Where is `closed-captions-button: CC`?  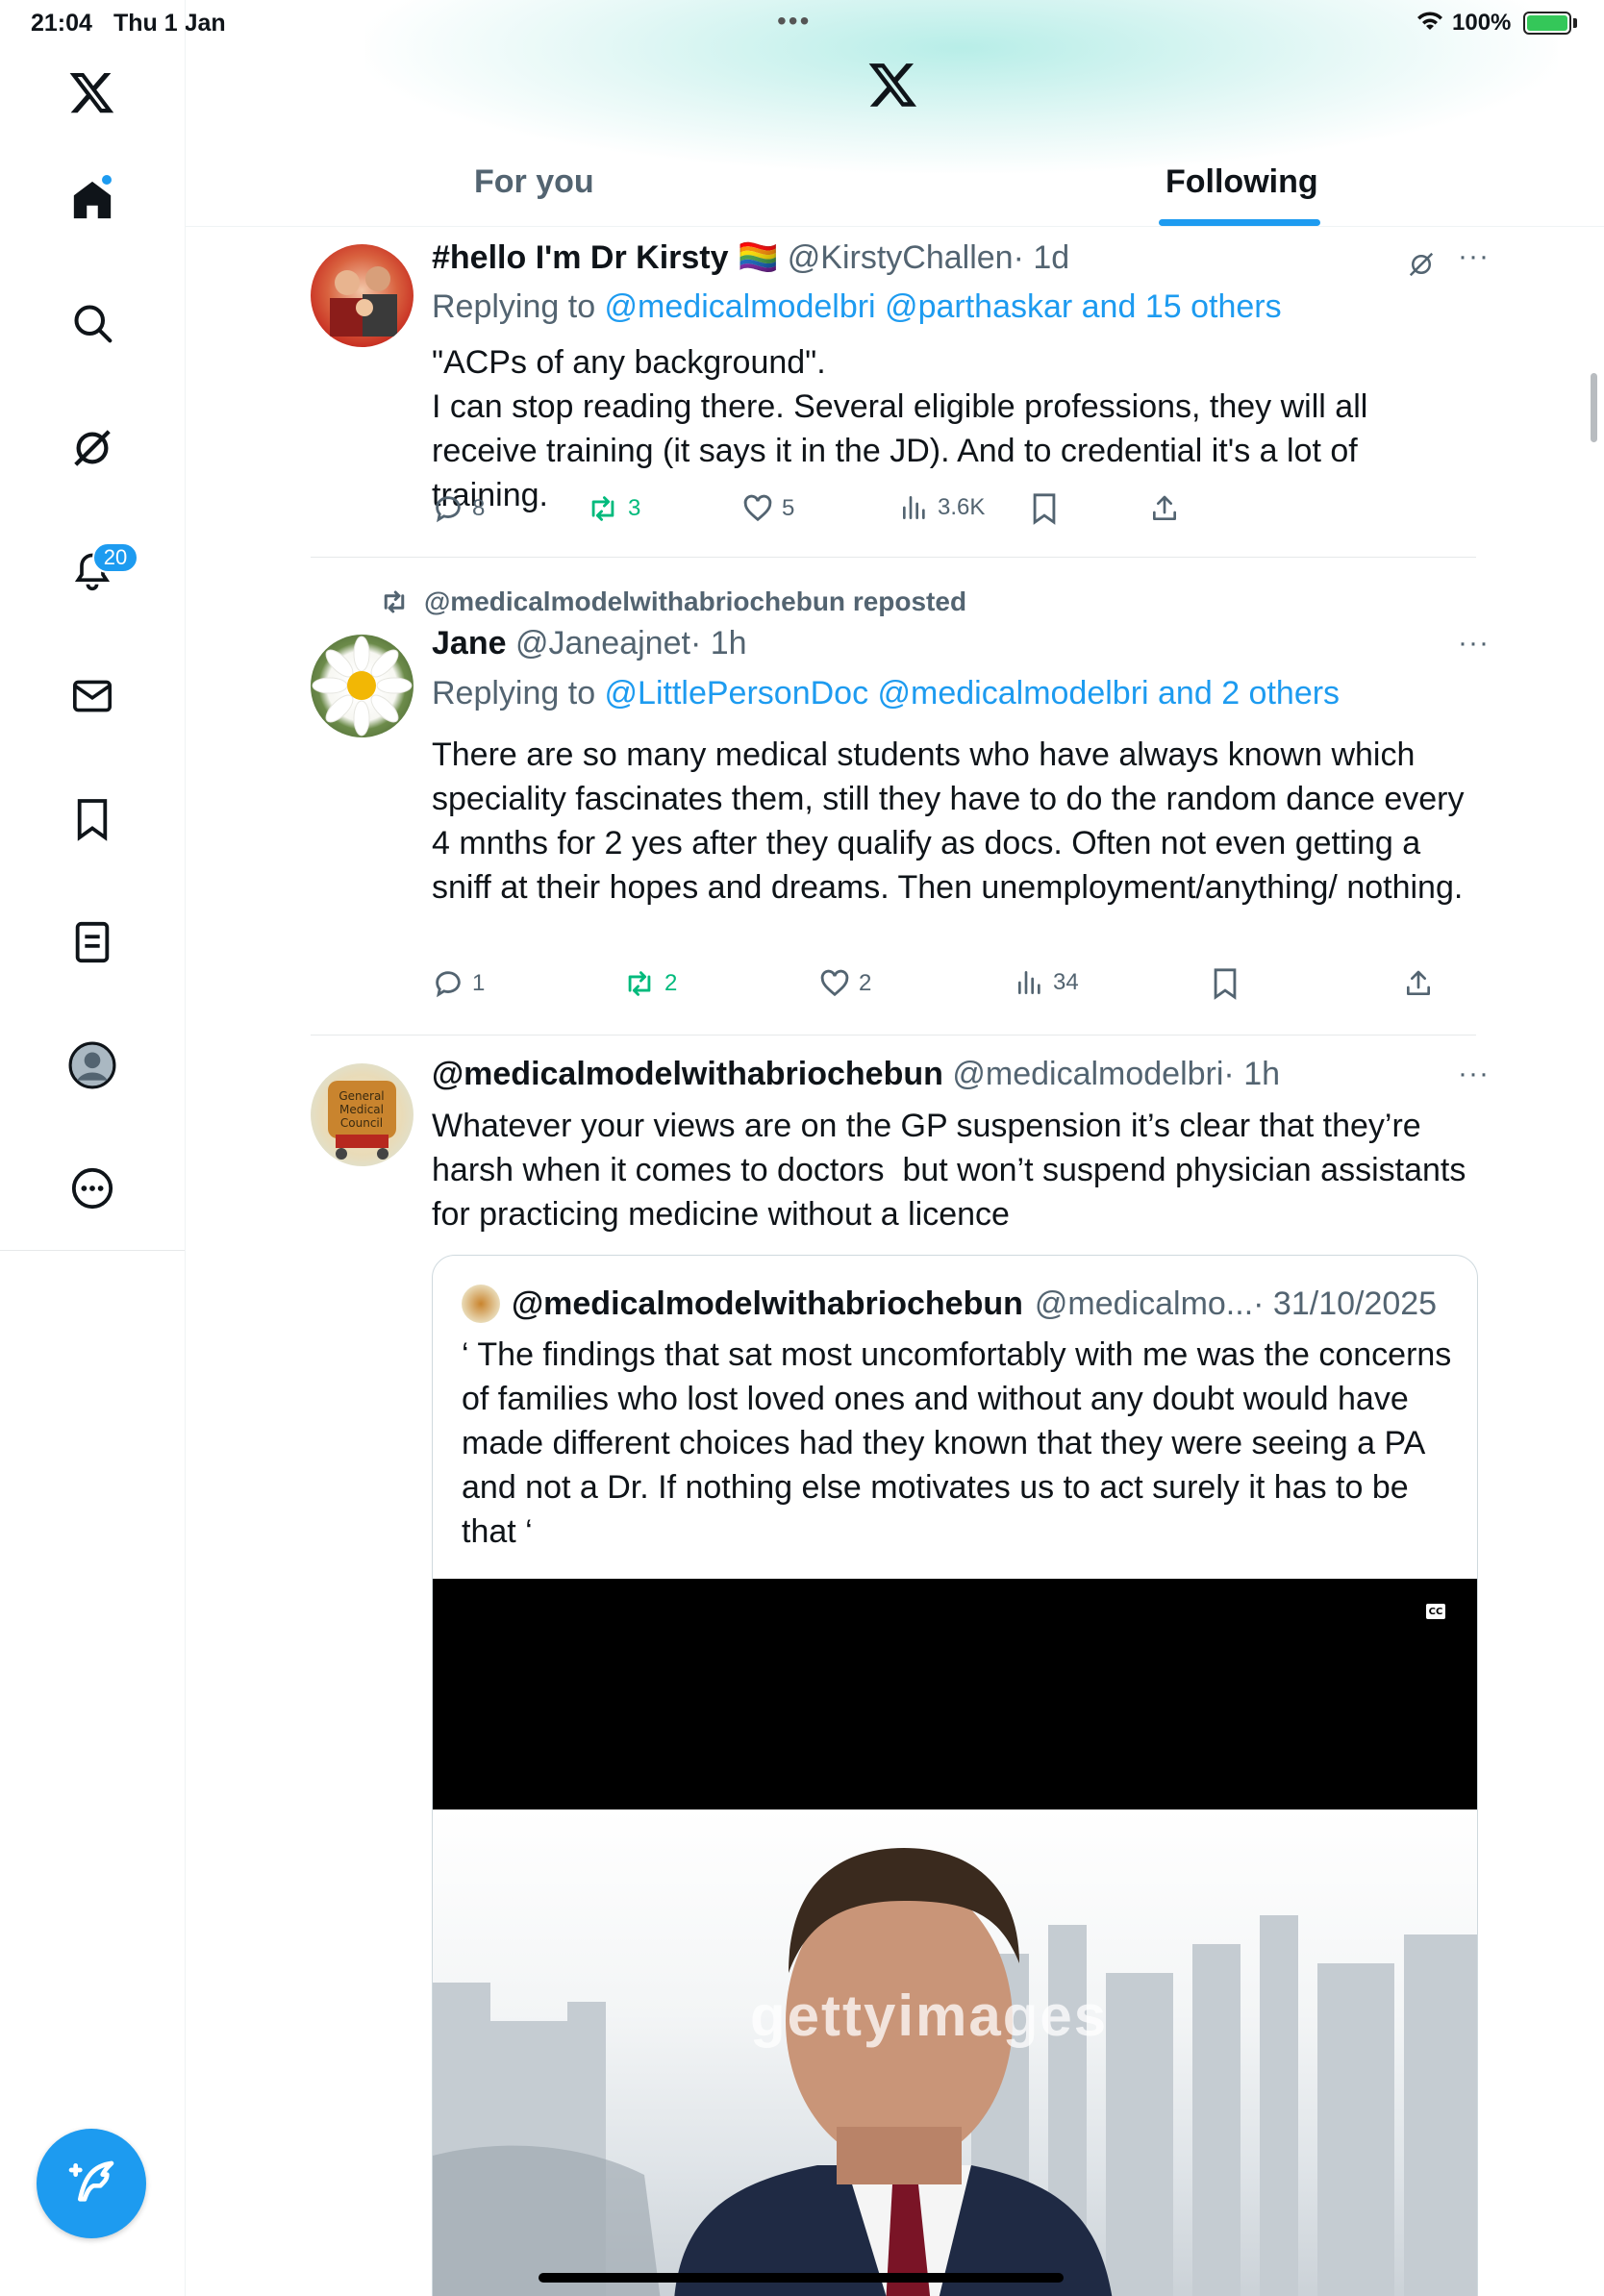
closed-captions-button: CC is located at coordinates (1435, 1611).